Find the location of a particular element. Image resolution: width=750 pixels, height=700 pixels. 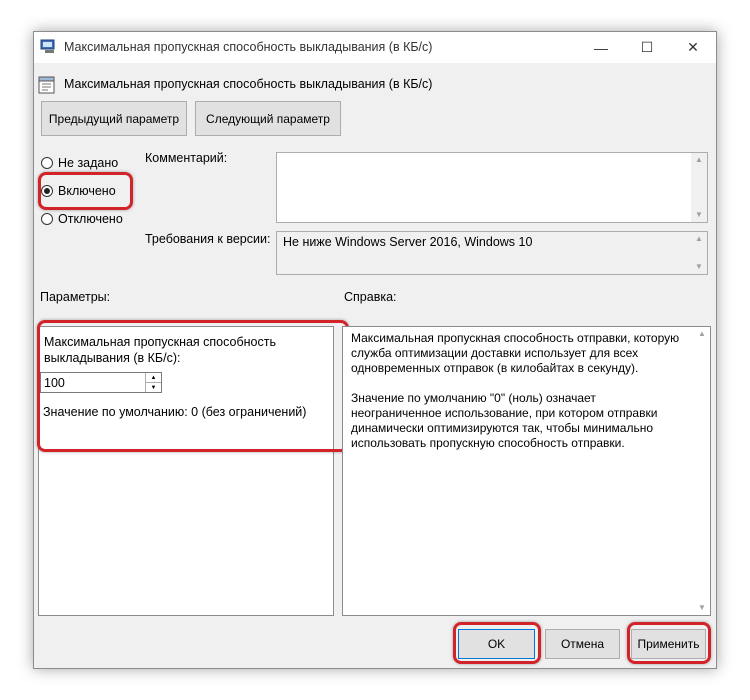

radio-label: Не задано is located at coordinates (88, 163).